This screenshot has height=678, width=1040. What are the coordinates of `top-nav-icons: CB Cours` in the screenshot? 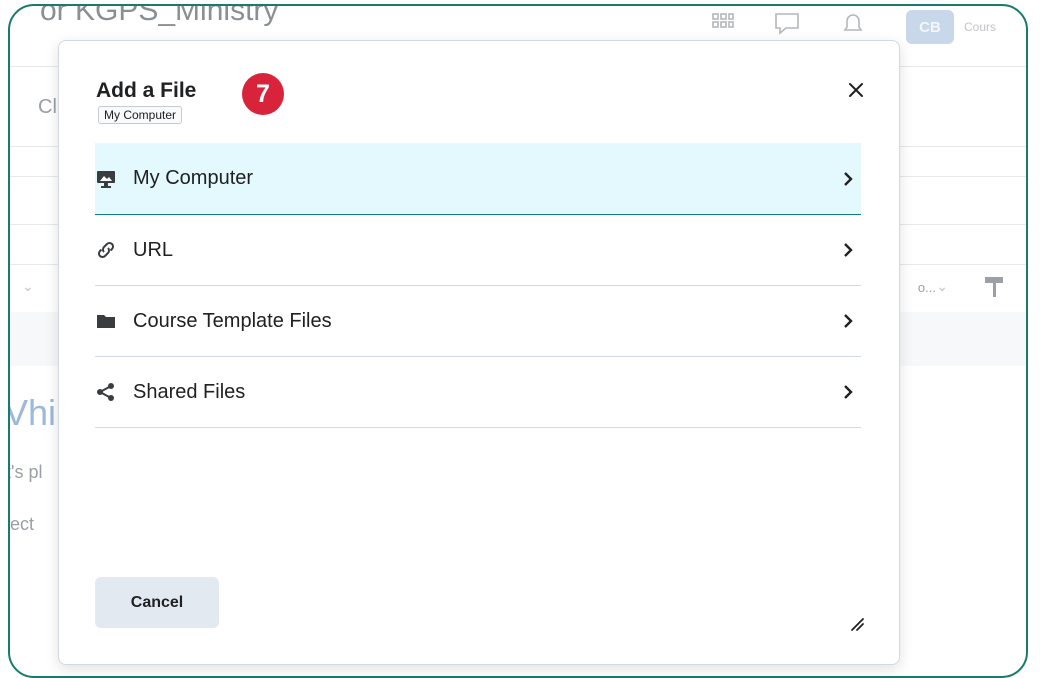 It's located at (854, 27).